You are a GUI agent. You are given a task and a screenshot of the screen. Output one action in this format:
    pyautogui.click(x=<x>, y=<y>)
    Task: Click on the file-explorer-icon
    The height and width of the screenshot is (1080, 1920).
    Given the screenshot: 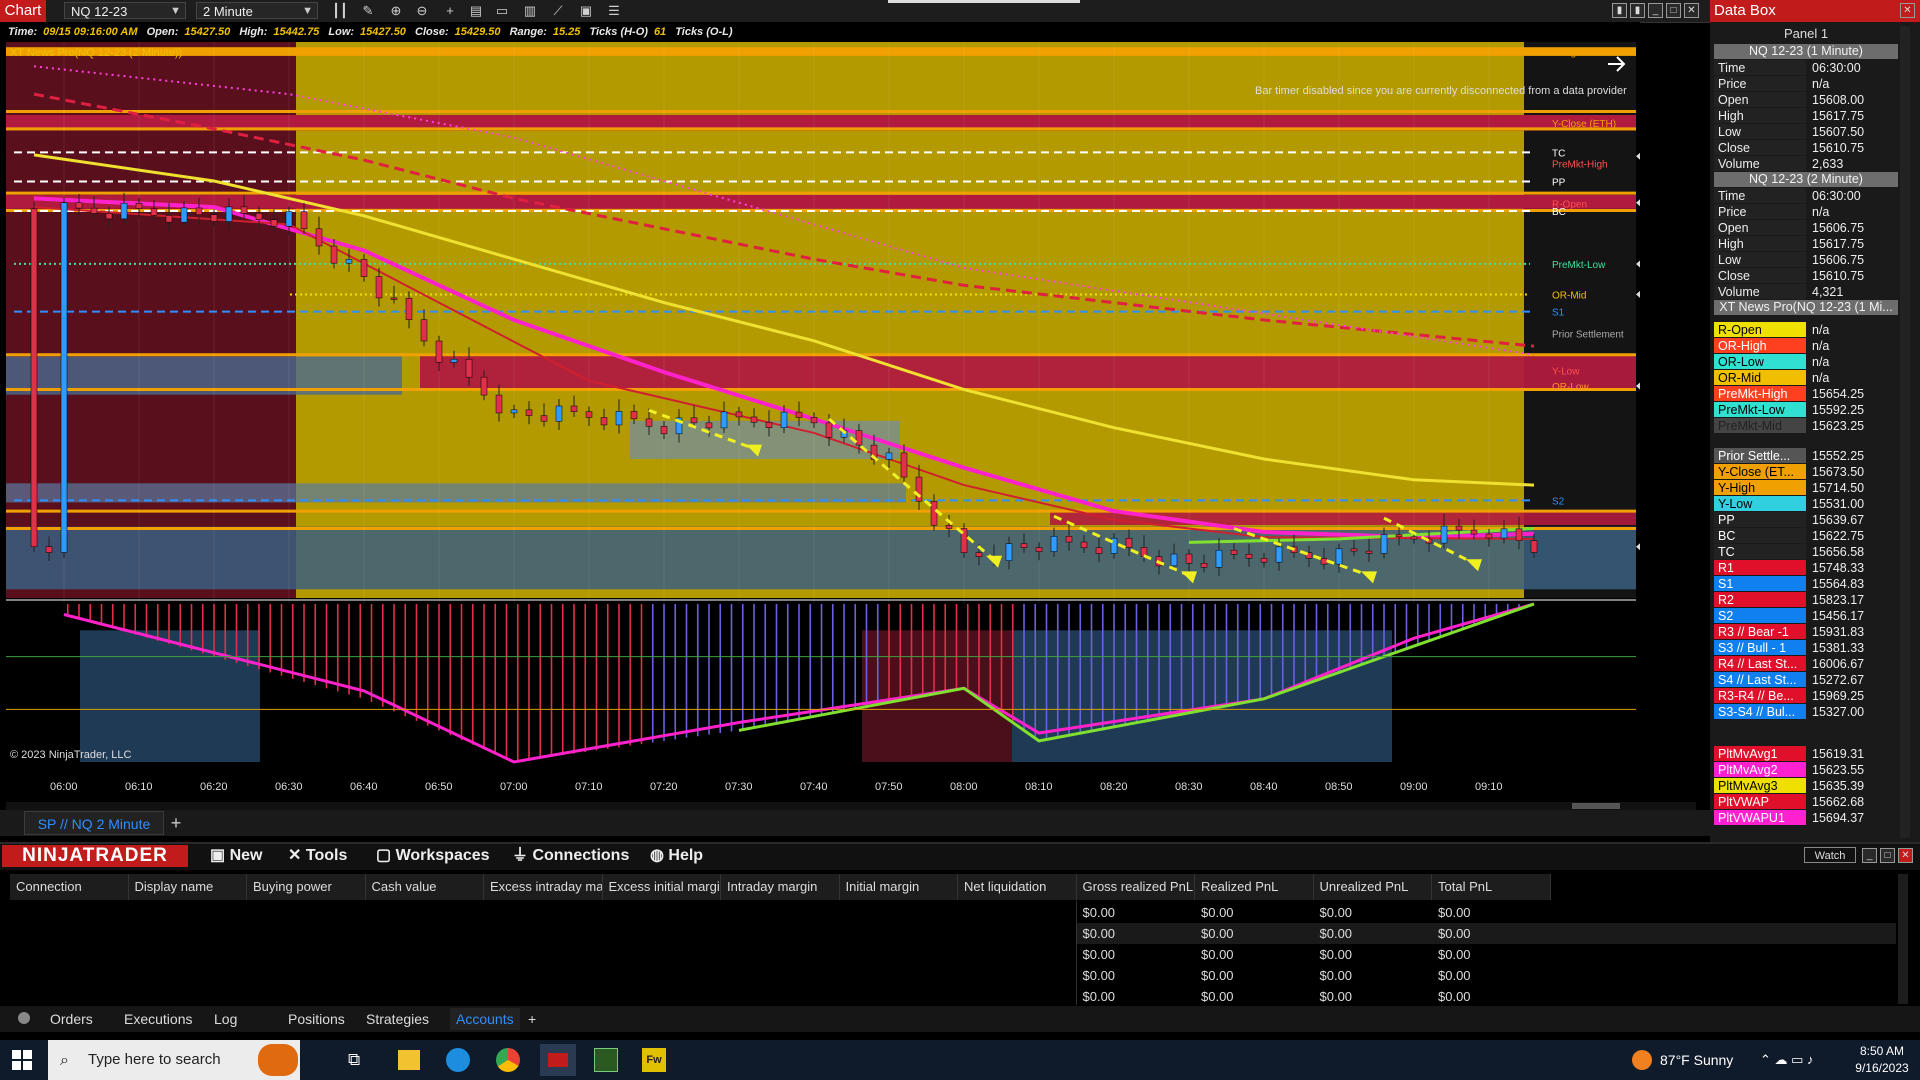 What is the action you would take?
    pyautogui.click(x=409, y=1060)
    